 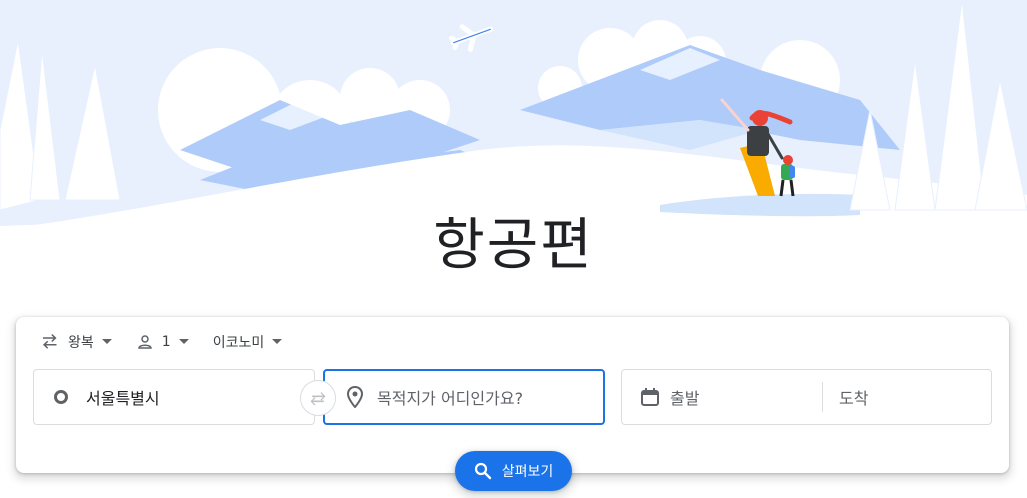 I want to click on date-range-input: 출발 도착, so click(x=806, y=397).